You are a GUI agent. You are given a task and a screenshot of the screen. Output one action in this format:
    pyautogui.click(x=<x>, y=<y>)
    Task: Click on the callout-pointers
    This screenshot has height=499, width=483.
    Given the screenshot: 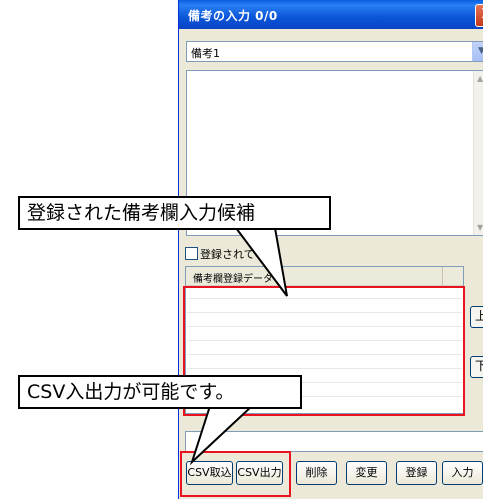 What is the action you would take?
    pyautogui.click(x=238, y=346)
    